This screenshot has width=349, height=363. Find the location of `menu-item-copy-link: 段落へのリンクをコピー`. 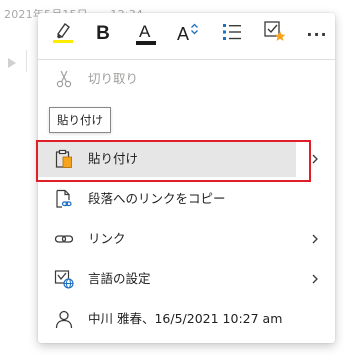

menu-item-copy-link: 段落へのリンクをコピー is located at coordinates (186, 199).